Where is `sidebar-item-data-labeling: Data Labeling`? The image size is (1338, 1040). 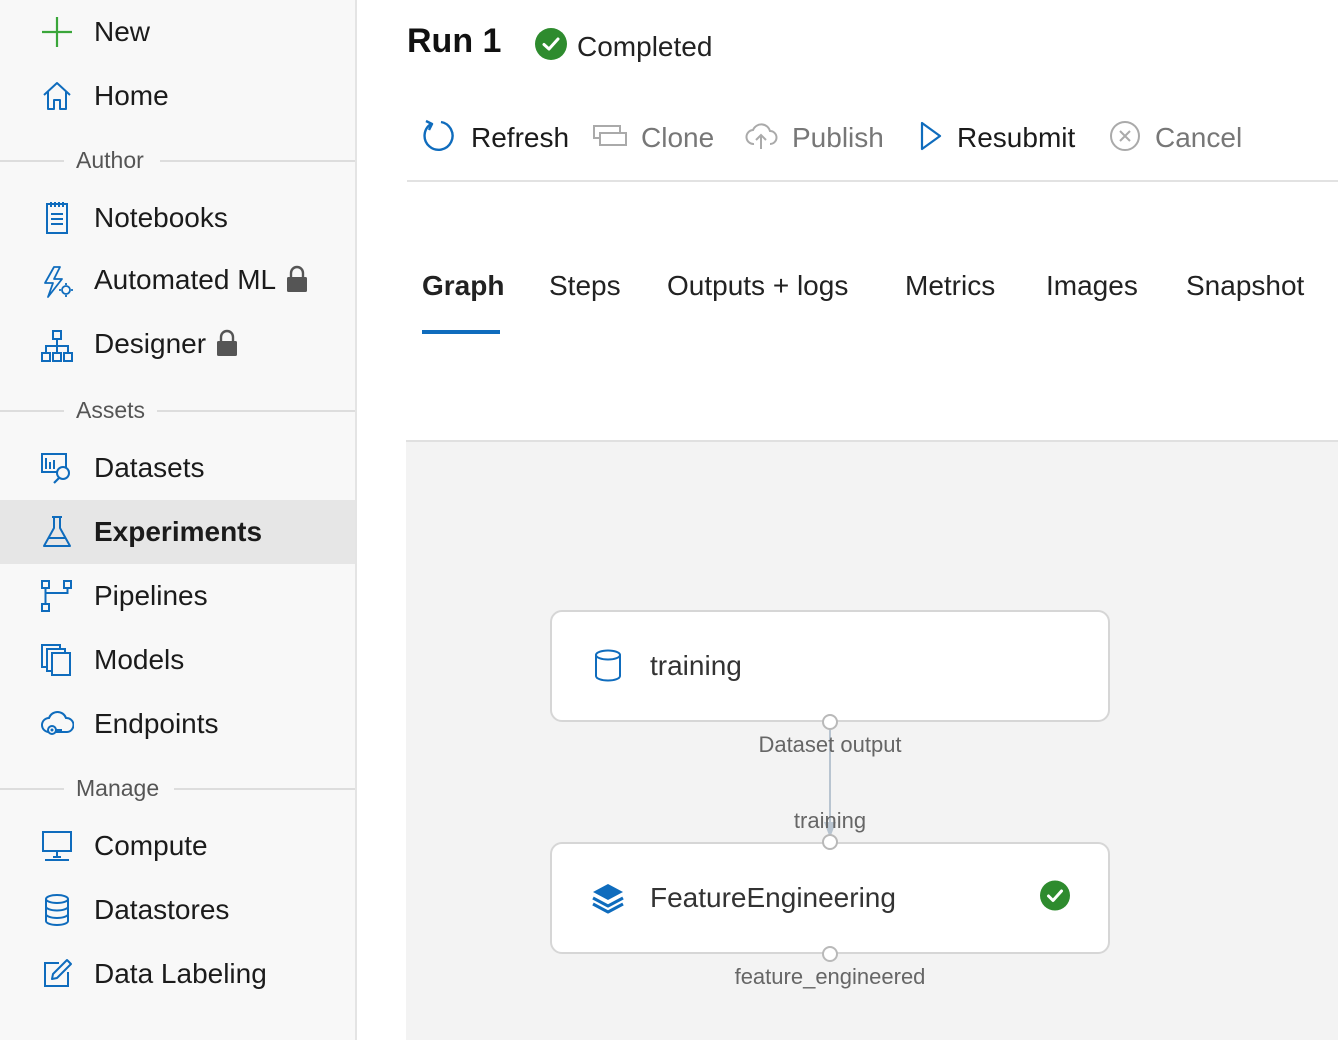
sidebar-item-data-labeling: Data Labeling is located at coordinates (177, 974).